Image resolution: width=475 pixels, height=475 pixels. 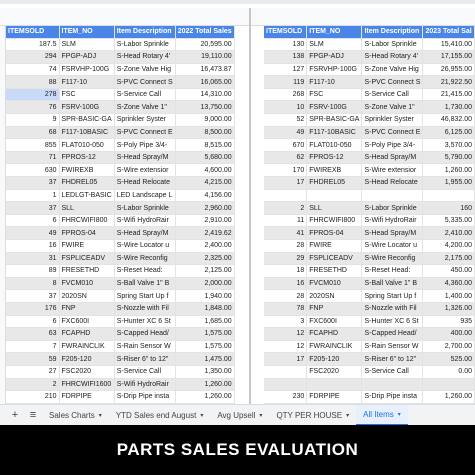 What do you see at coordinates (334, 45) in the screenshot?
I see `table-cell: SLM` at bounding box center [334, 45].